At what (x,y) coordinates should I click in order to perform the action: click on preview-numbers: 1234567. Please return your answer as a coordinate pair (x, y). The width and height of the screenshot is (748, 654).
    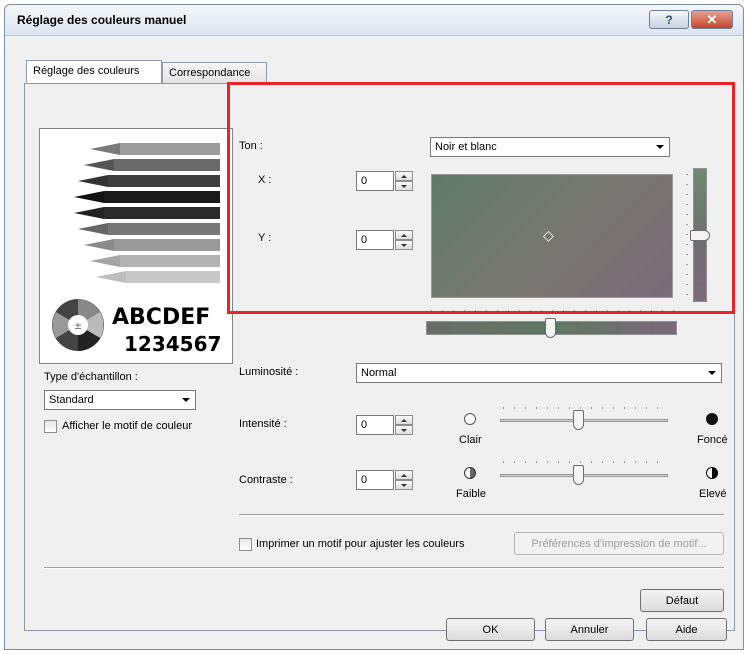
    Looking at the image, I should click on (173, 344).